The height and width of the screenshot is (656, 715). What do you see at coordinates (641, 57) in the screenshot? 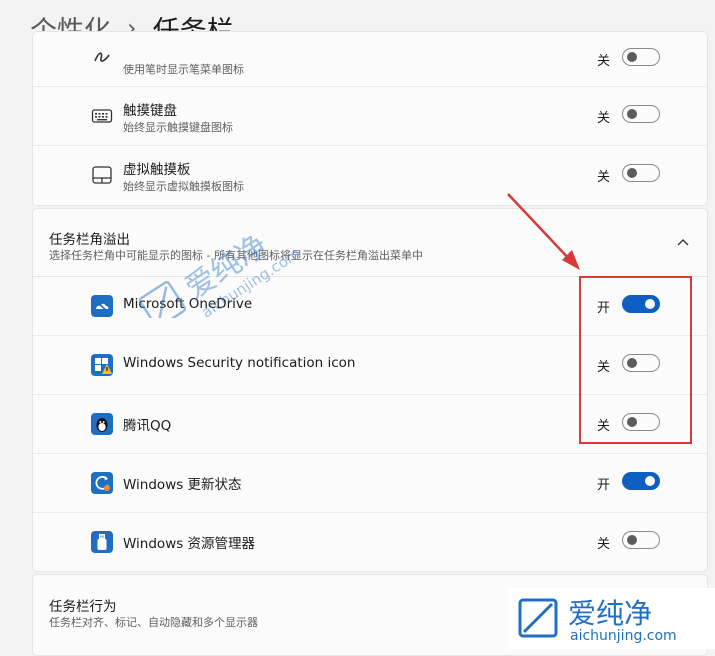
I see `toggle-pen-menu` at bounding box center [641, 57].